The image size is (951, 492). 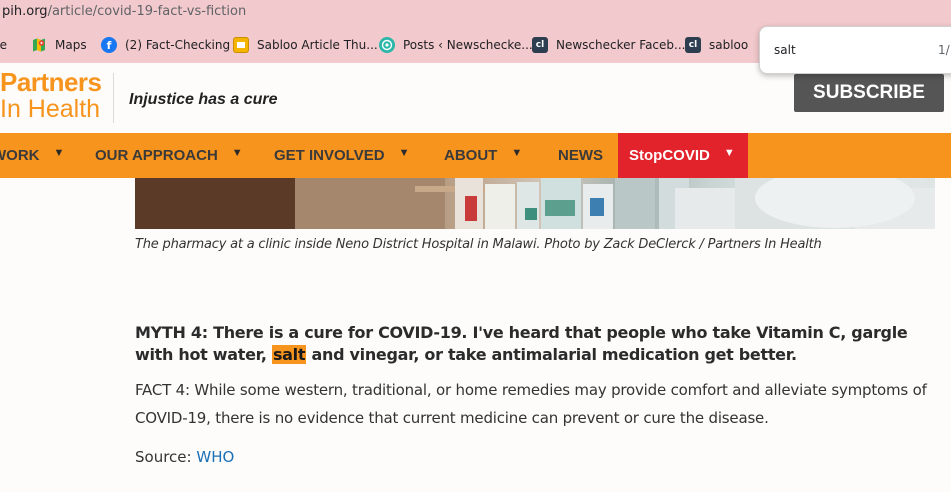 What do you see at coordinates (39, 45) in the screenshot?
I see `maps-icon` at bounding box center [39, 45].